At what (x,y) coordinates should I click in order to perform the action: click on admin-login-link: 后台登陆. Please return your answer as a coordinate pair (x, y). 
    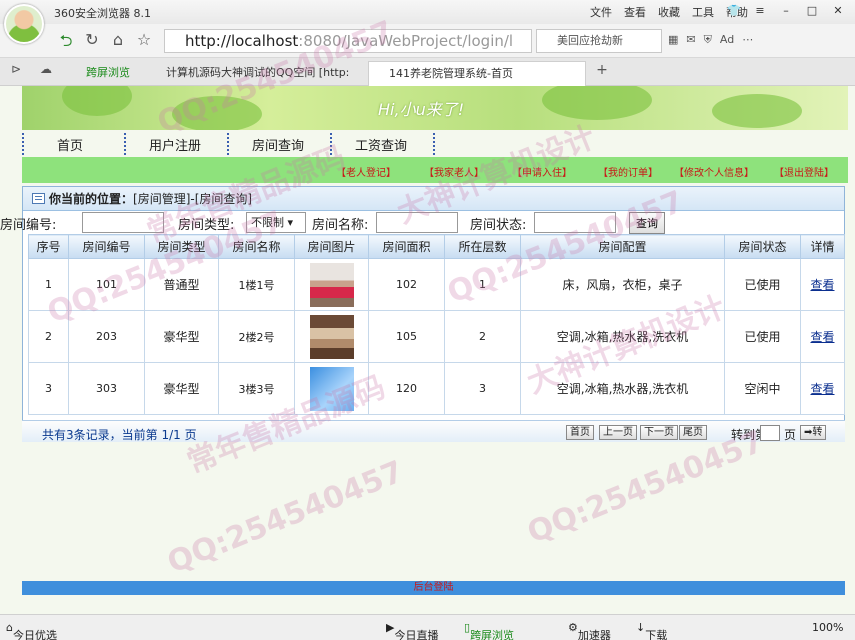
    Looking at the image, I should click on (434, 587).